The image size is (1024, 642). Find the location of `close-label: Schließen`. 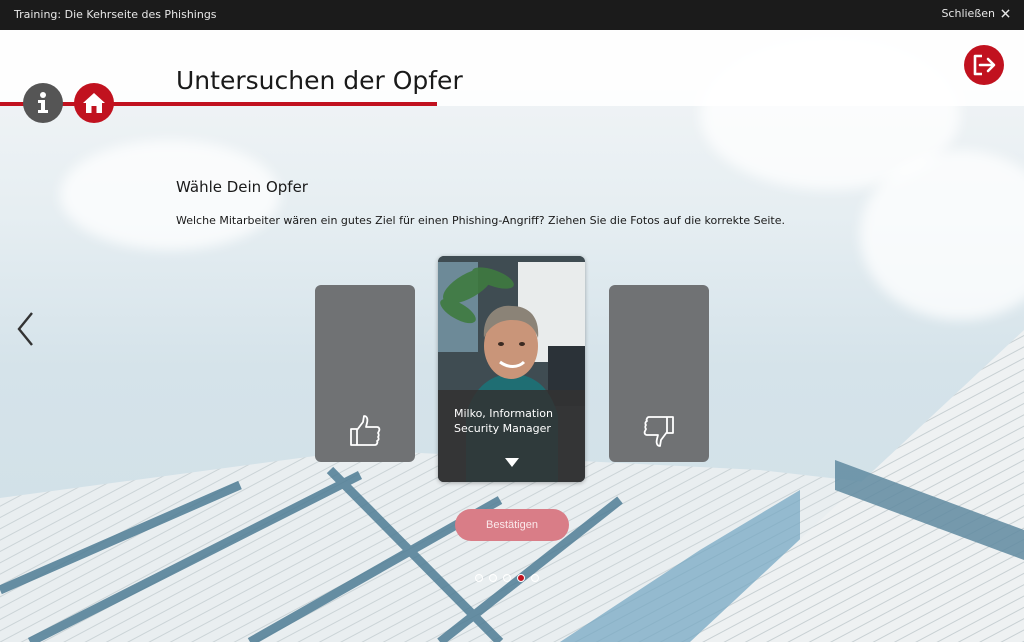

close-label: Schließen is located at coordinates (968, 13).